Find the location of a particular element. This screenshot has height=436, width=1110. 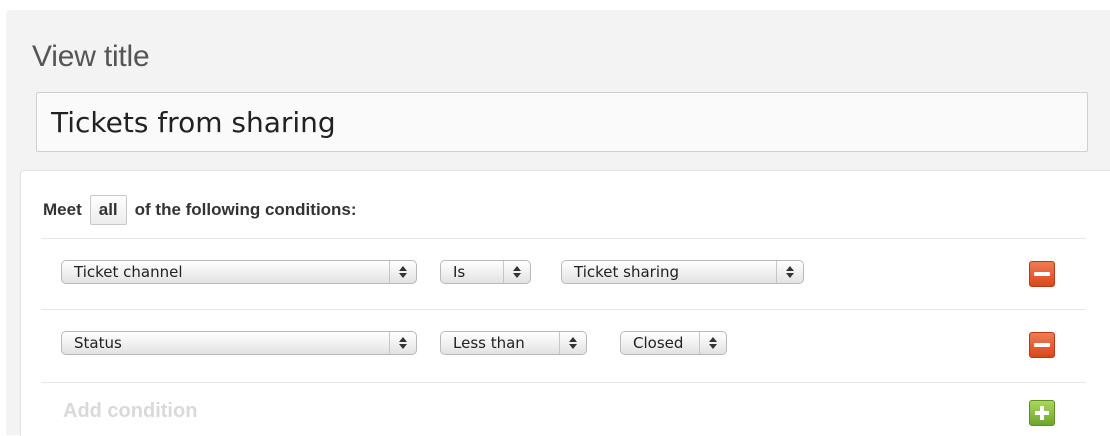

condition-value-select: Closed is located at coordinates (673, 343).